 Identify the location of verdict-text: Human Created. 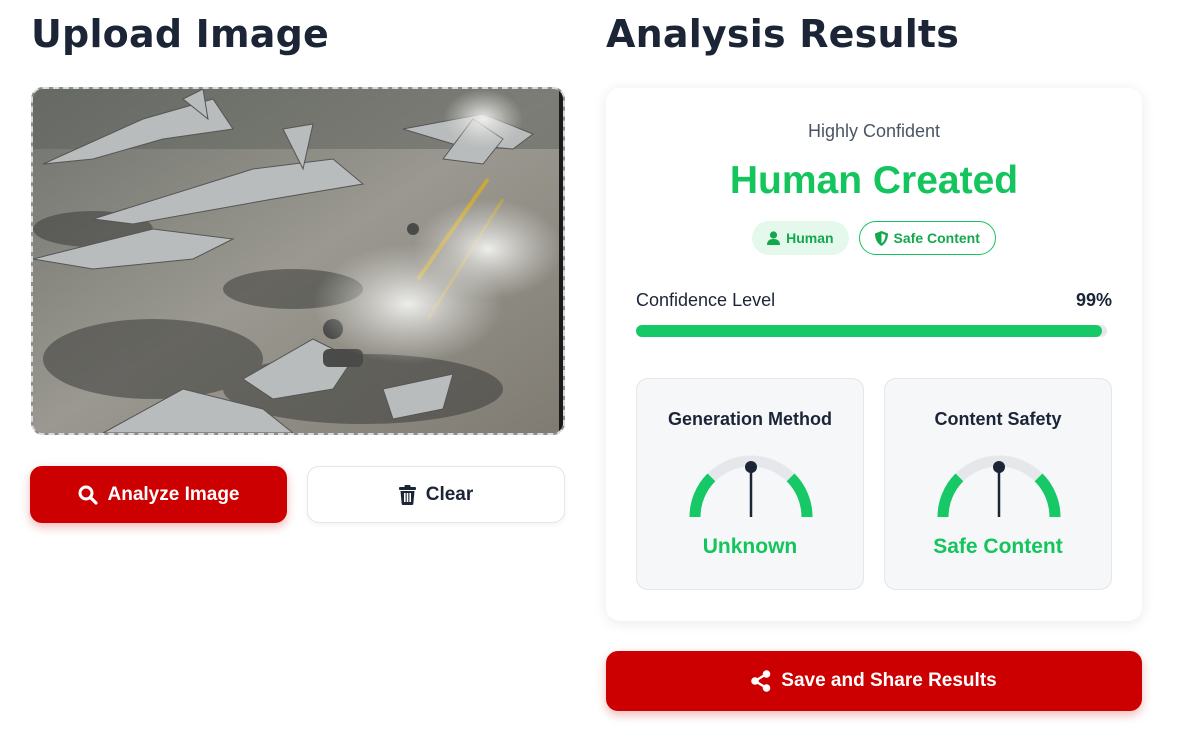
(874, 180).